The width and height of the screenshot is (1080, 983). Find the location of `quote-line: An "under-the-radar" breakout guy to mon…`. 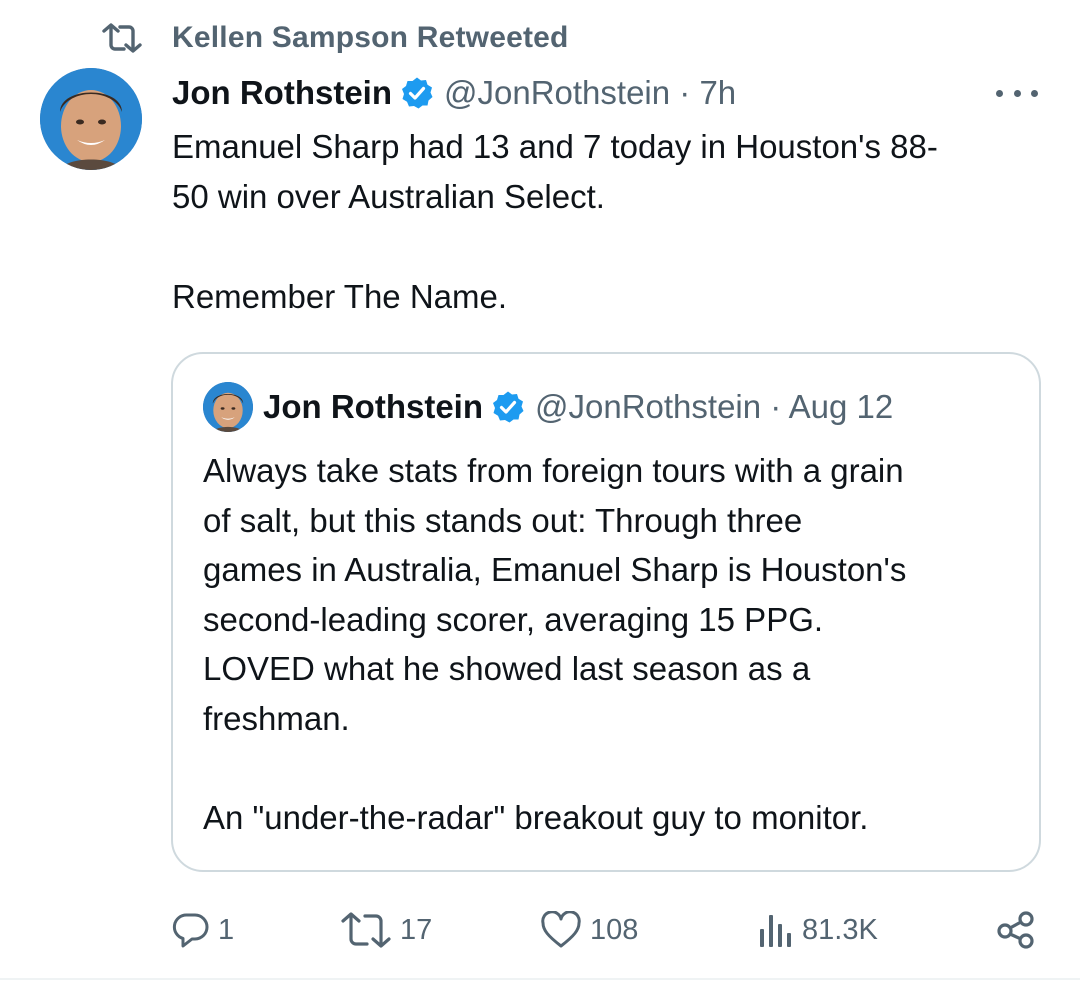

quote-line: An "under-the-radar" breakout guy to mon… is located at coordinates (536, 817).